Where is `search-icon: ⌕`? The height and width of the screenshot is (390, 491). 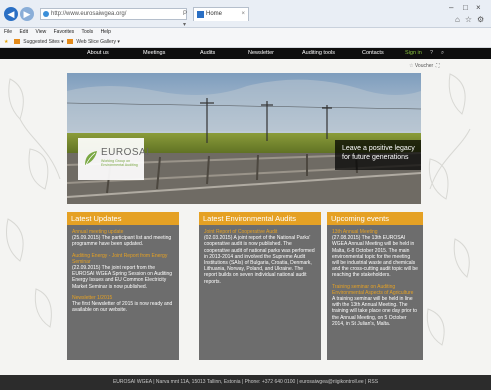
search-icon: ⌕ is located at coordinates (442, 53).